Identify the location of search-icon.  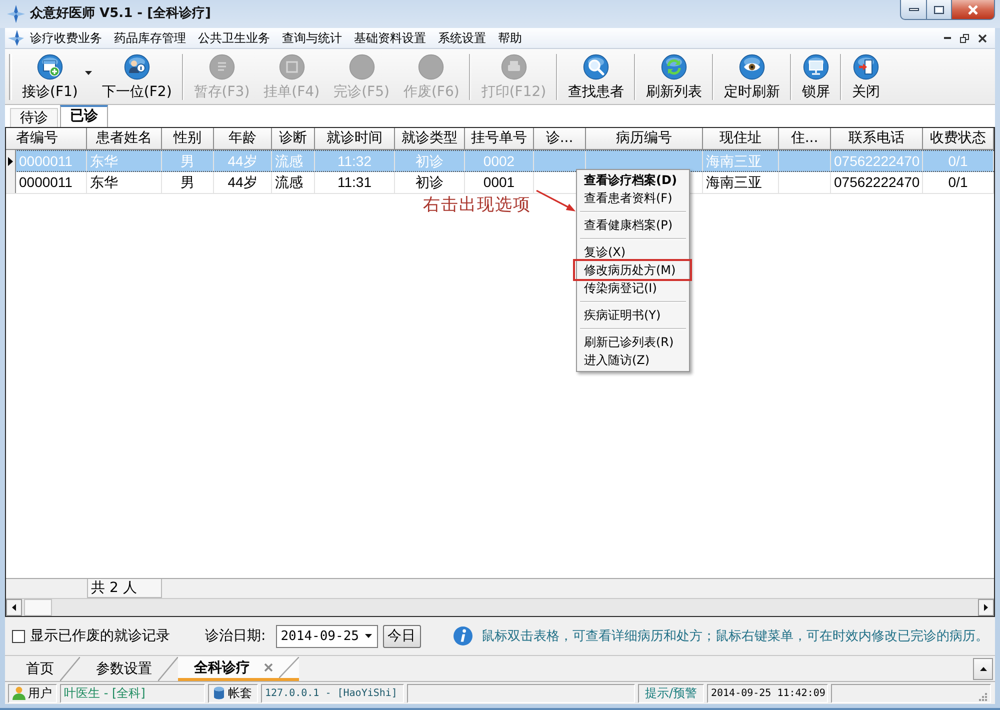
(596, 67).